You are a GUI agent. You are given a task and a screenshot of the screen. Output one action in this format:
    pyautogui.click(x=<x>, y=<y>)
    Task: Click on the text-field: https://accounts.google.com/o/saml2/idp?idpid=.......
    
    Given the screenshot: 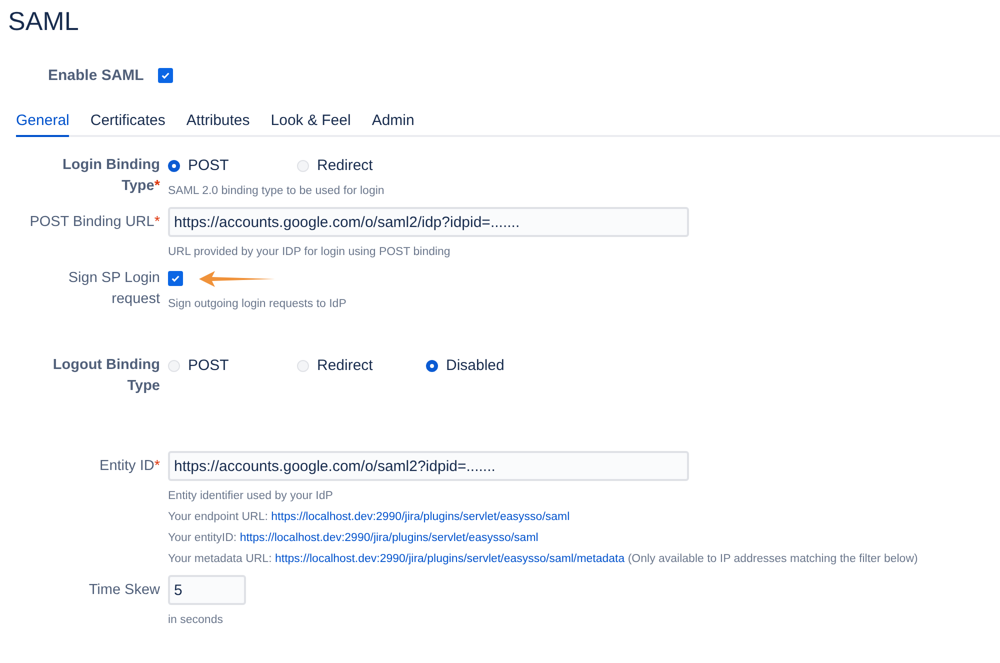 What is the action you would take?
    pyautogui.click(x=428, y=222)
    